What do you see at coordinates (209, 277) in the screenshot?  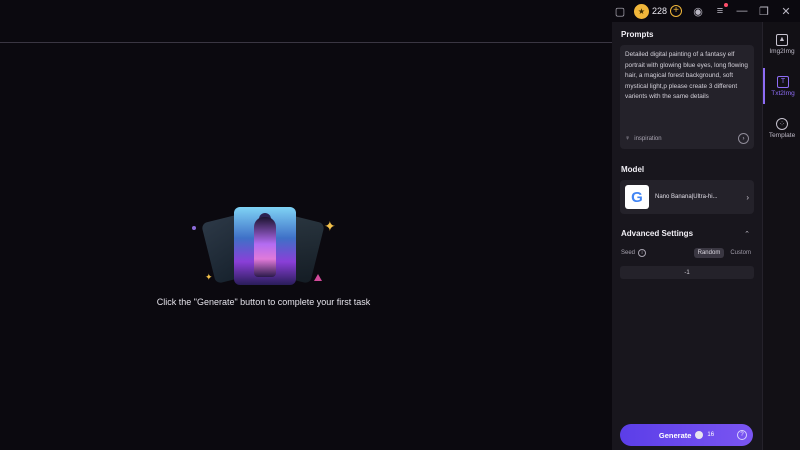 I see `sparkle-small-icon: ✦` at bounding box center [209, 277].